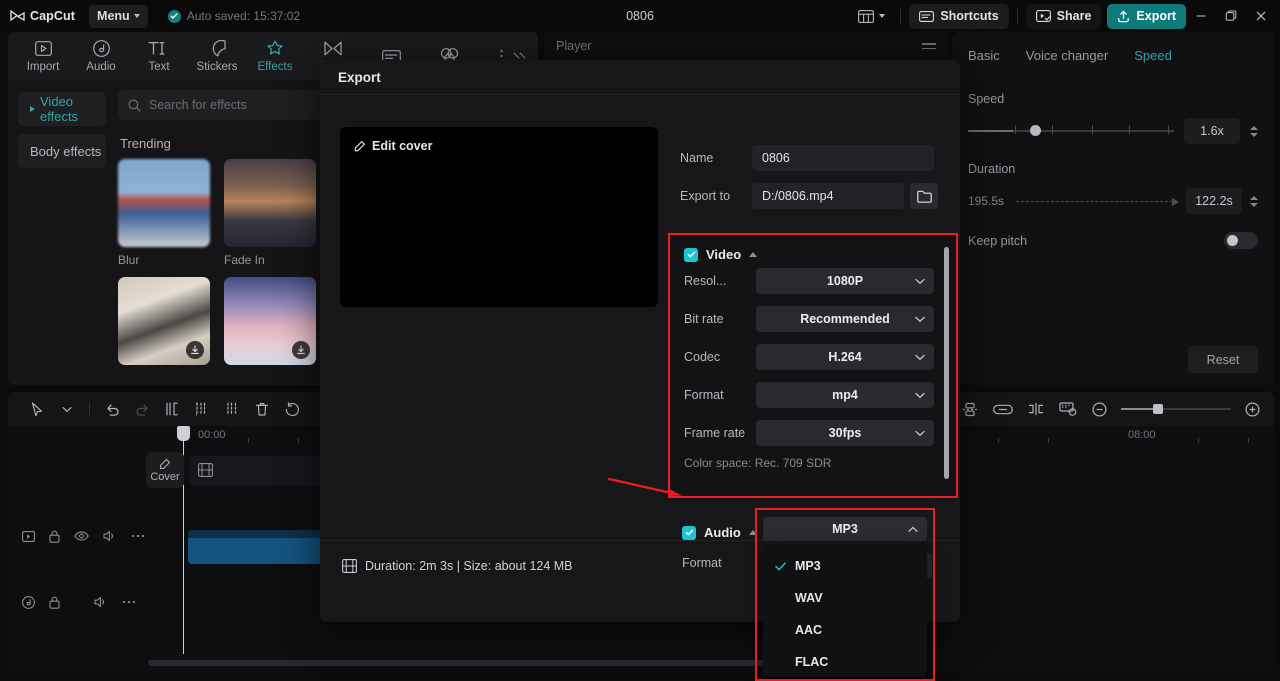  Describe the element at coordinates (1043, 16) in the screenshot. I see `share-icon` at that location.